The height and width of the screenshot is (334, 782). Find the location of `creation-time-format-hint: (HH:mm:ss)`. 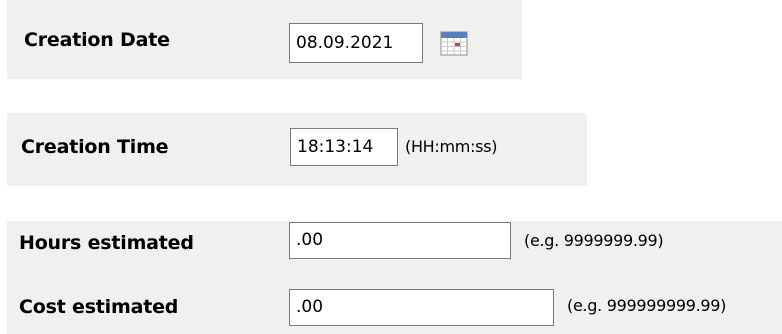

creation-time-format-hint: (HH:mm:ss) is located at coordinates (451, 146).